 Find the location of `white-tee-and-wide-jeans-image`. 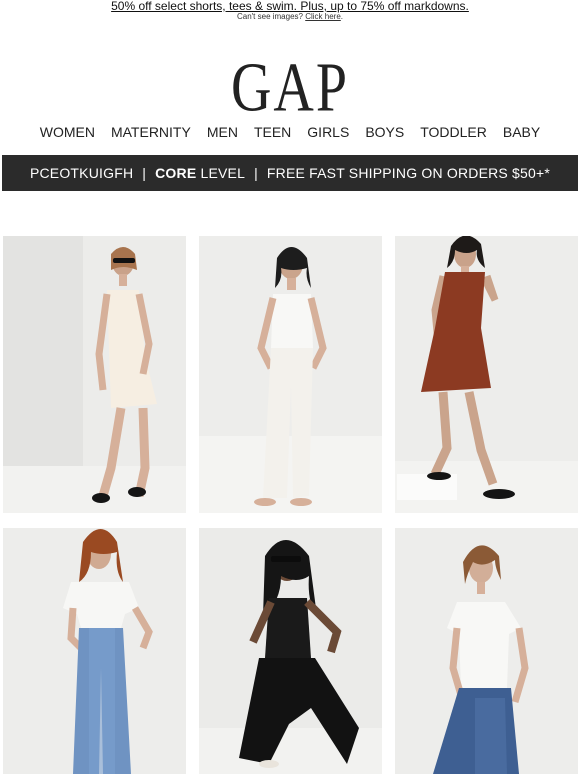

white-tee-and-wide-jeans-image is located at coordinates (94, 651).